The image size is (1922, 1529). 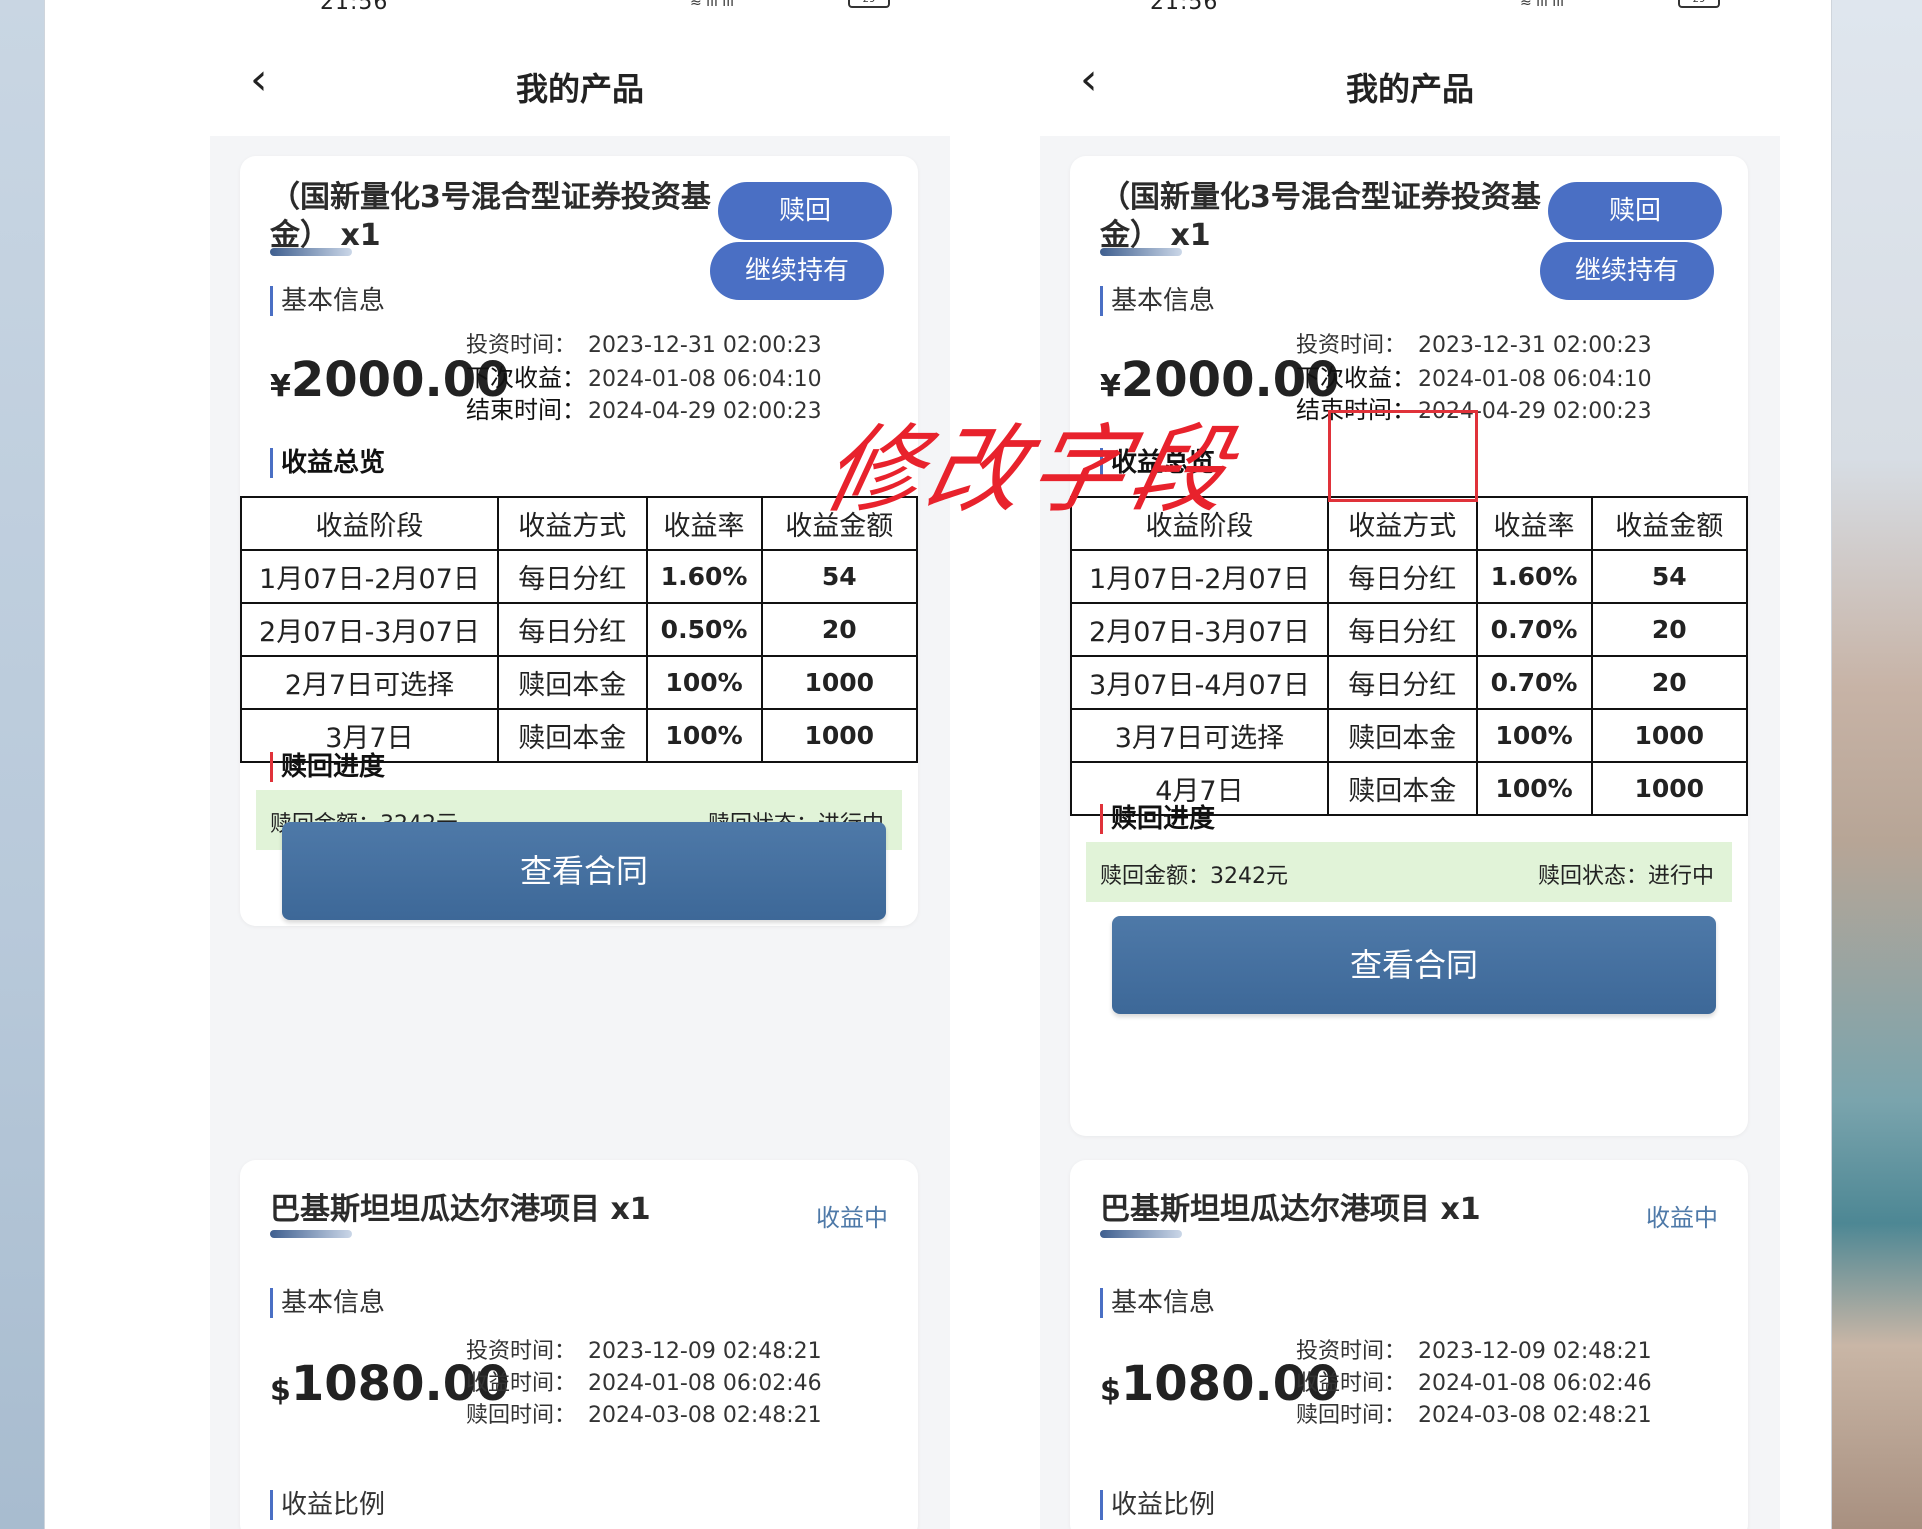 I want to click on next-income-row: 下次收益：2024-01-08 06:04:10, so click(x=644, y=379).